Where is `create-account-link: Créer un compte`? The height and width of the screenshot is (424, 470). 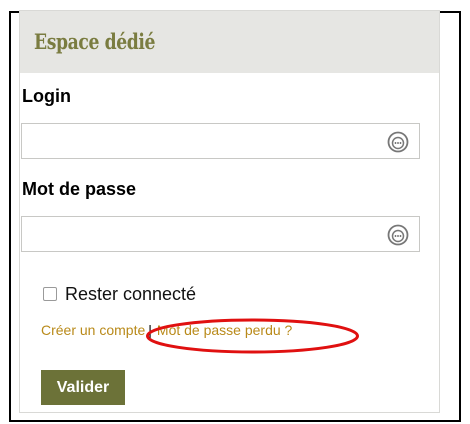
create-account-link: Créer un compte is located at coordinates (93, 330).